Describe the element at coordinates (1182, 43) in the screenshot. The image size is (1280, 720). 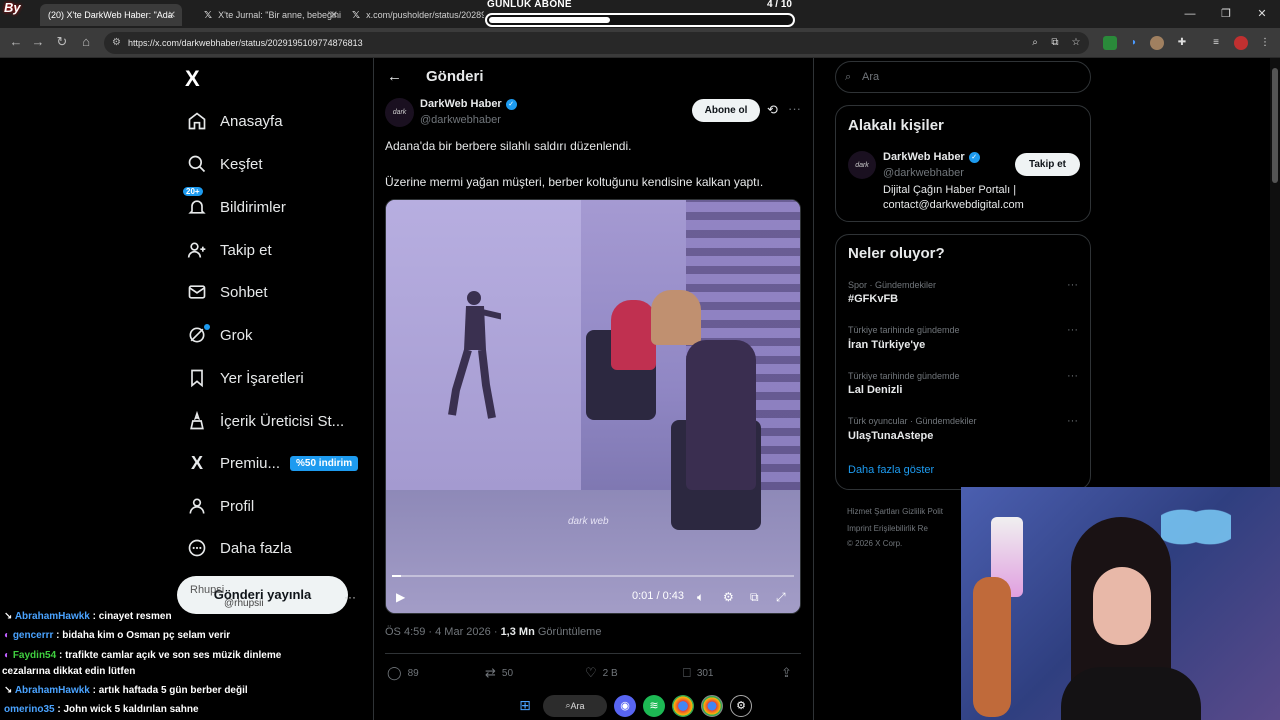
I see `extensions-puzzle-icon: ✚` at that location.